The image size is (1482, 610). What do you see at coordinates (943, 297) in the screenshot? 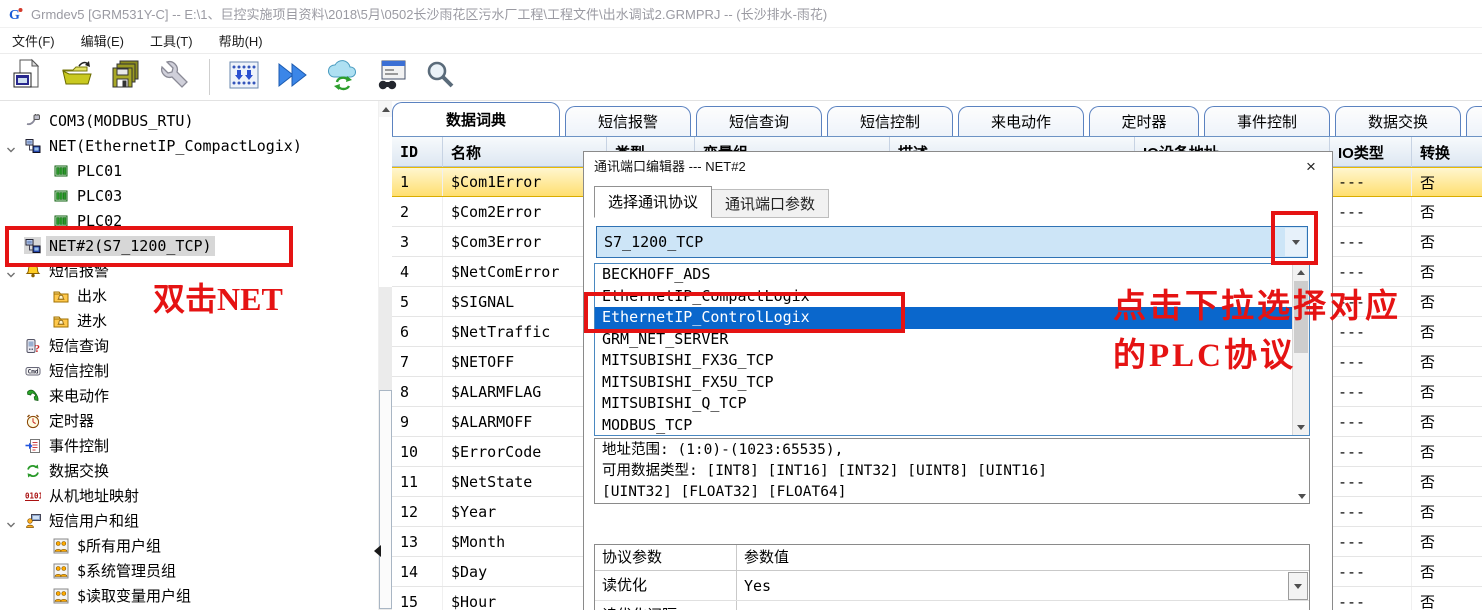
I see `protocol-option: EthernetIP_CompactLogix` at bounding box center [943, 297].